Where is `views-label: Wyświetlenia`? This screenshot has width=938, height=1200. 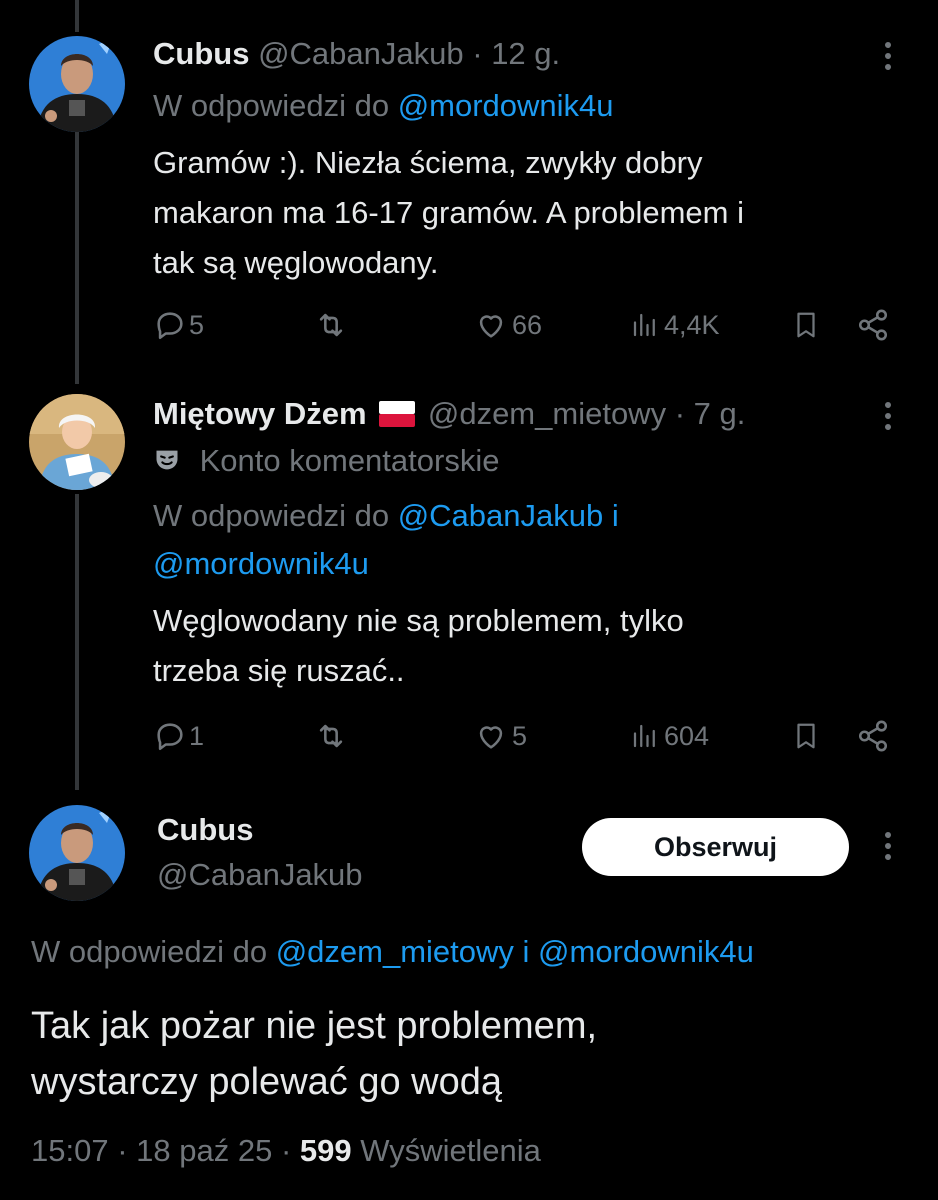 views-label: Wyświetlenia is located at coordinates (450, 1150).